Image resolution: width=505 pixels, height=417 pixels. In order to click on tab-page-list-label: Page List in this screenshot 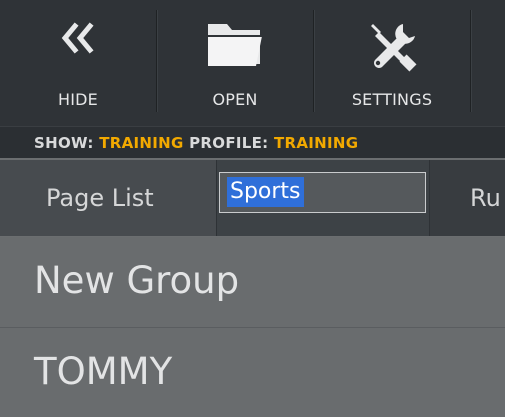, I will do `click(100, 198)`.